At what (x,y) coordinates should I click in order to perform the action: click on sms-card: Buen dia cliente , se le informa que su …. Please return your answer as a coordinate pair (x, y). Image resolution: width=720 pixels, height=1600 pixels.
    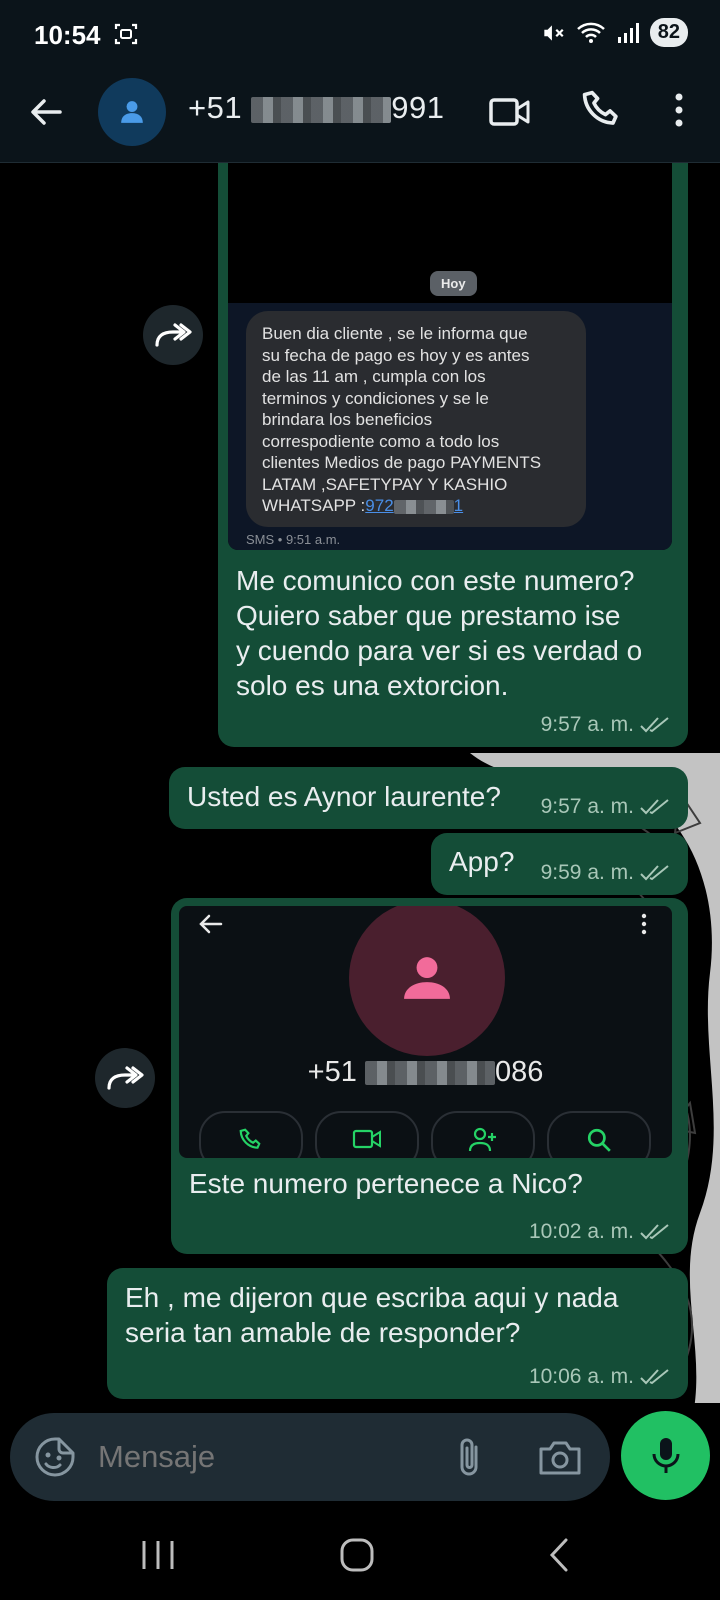
    Looking at the image, I should click on (416, 419).